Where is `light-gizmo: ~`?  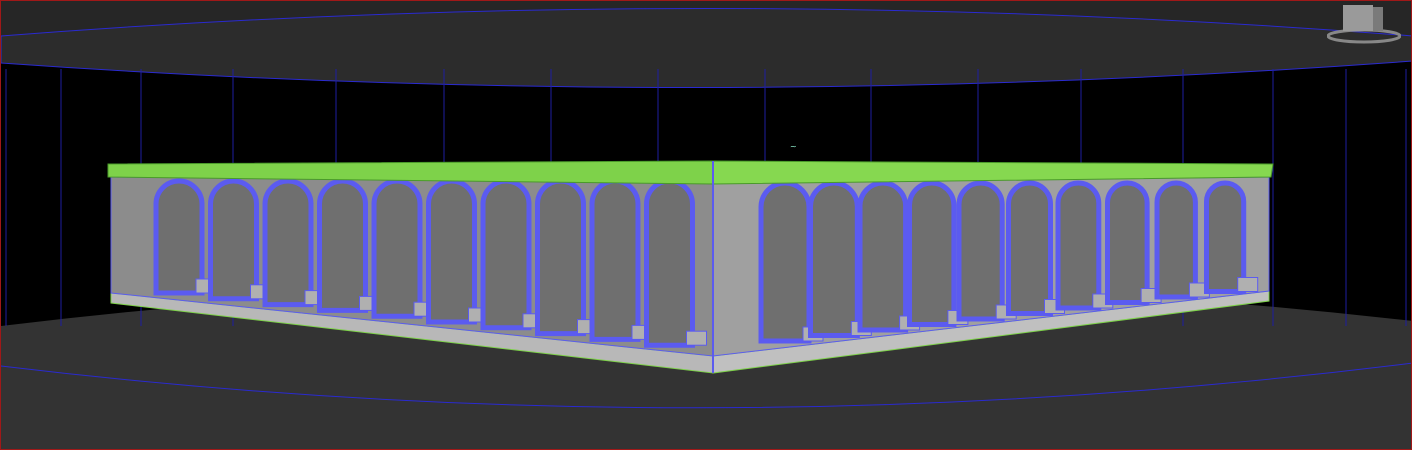
light-gizmo: ~ is located at coordinates (793, 146).